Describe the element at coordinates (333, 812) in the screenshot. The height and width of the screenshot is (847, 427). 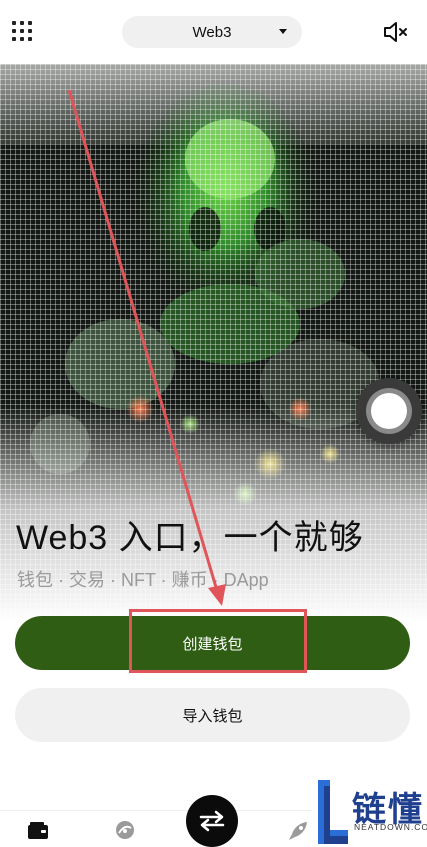
I see `watermark-l-glyph` at that location.